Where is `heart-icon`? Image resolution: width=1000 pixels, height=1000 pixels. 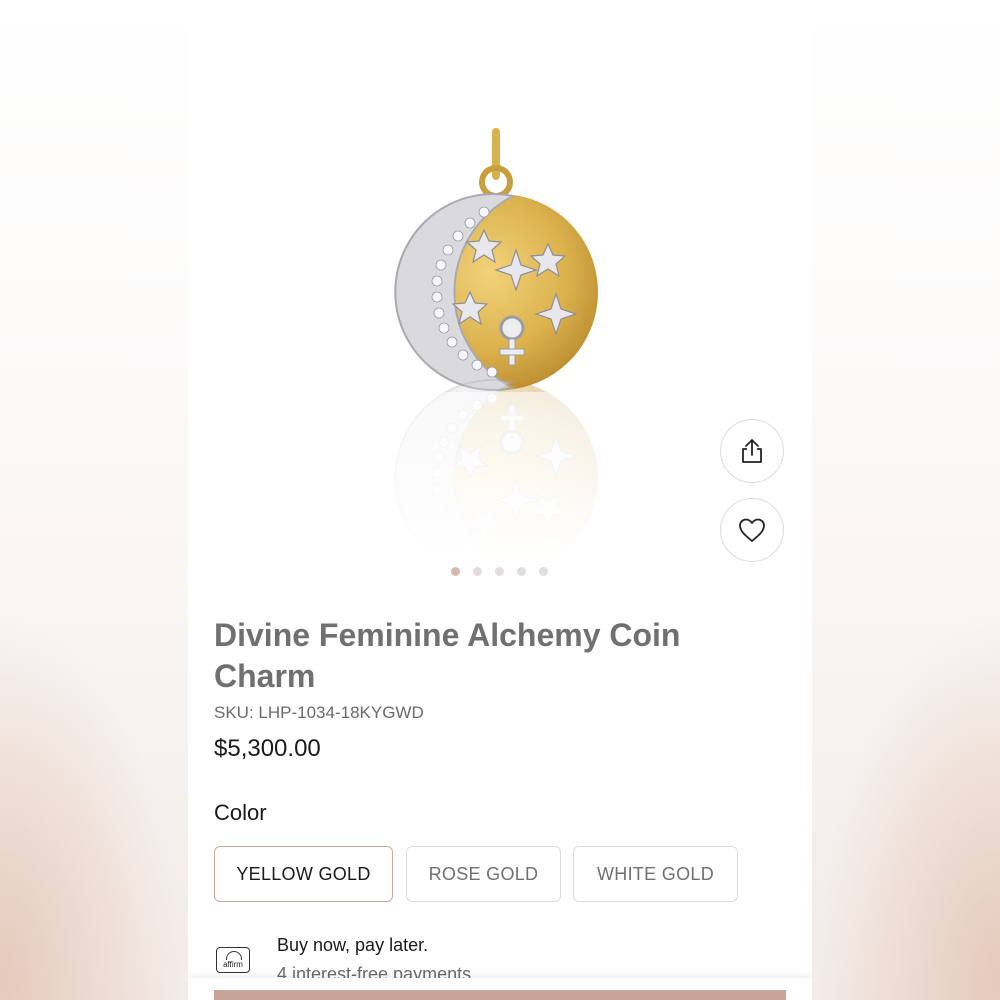
heart-icon is located at coordinates (752, 530).